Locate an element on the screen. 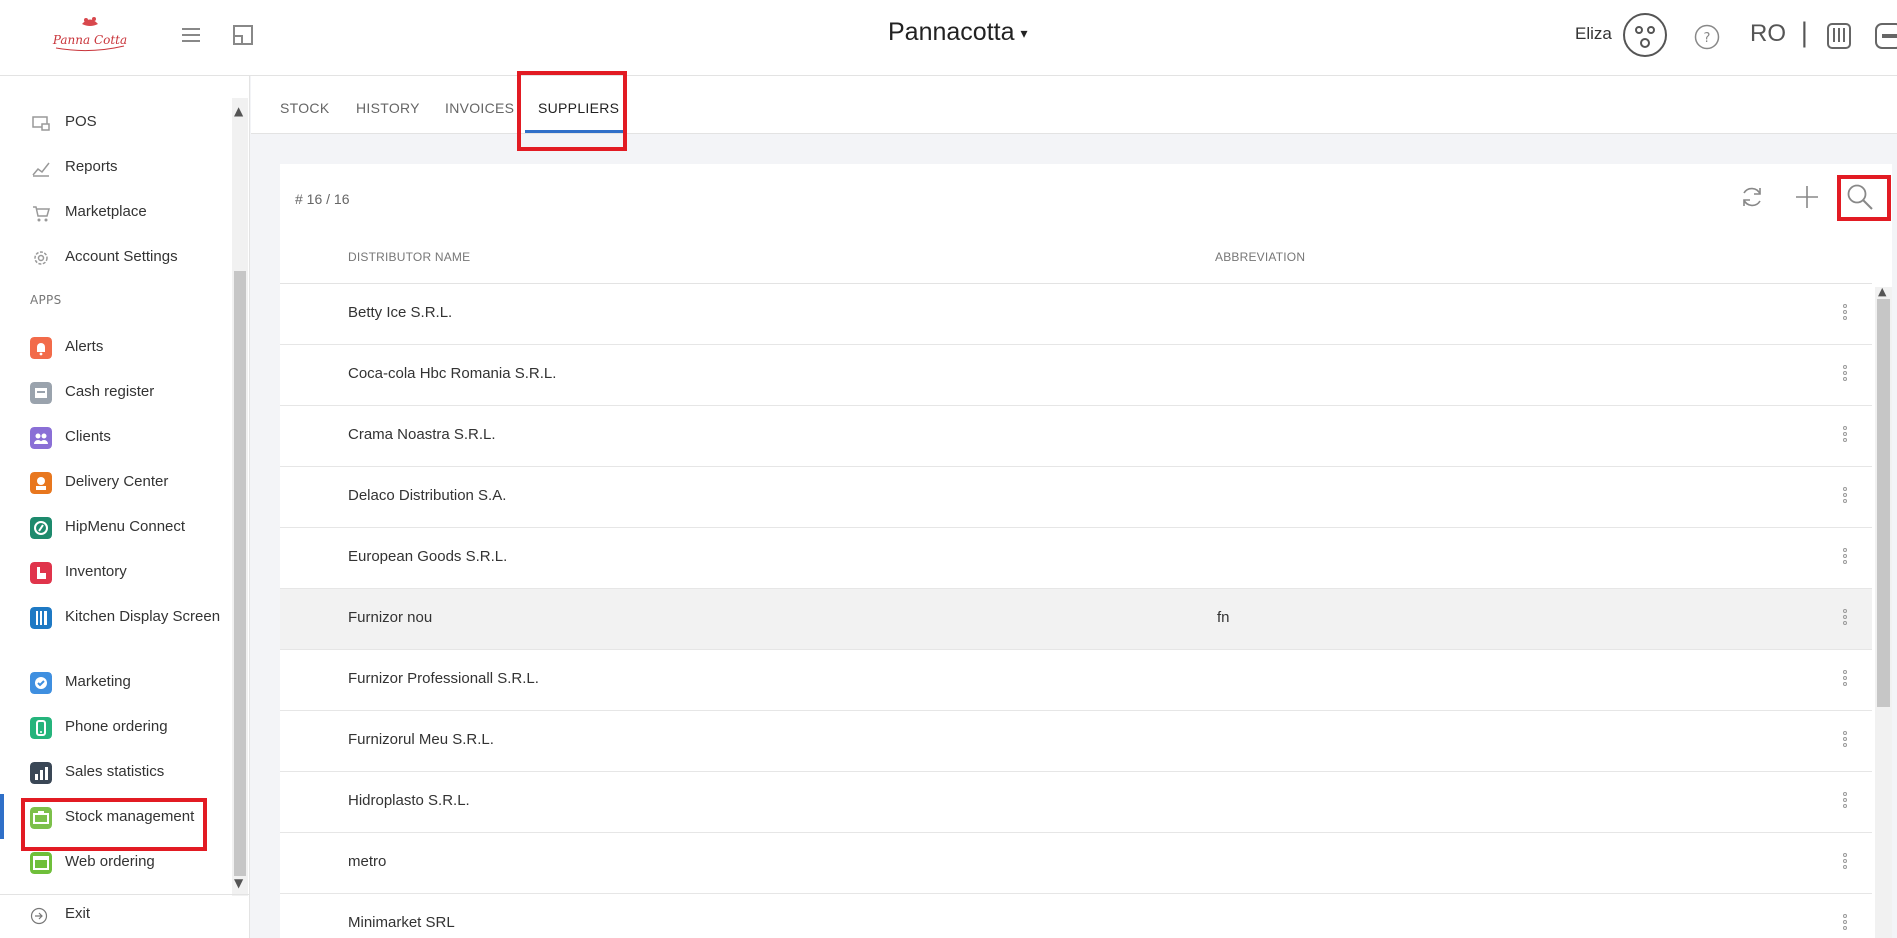 The image size is (1897, 938). sidebar-item-label: Account Settings is located at coordinates (121, 256).